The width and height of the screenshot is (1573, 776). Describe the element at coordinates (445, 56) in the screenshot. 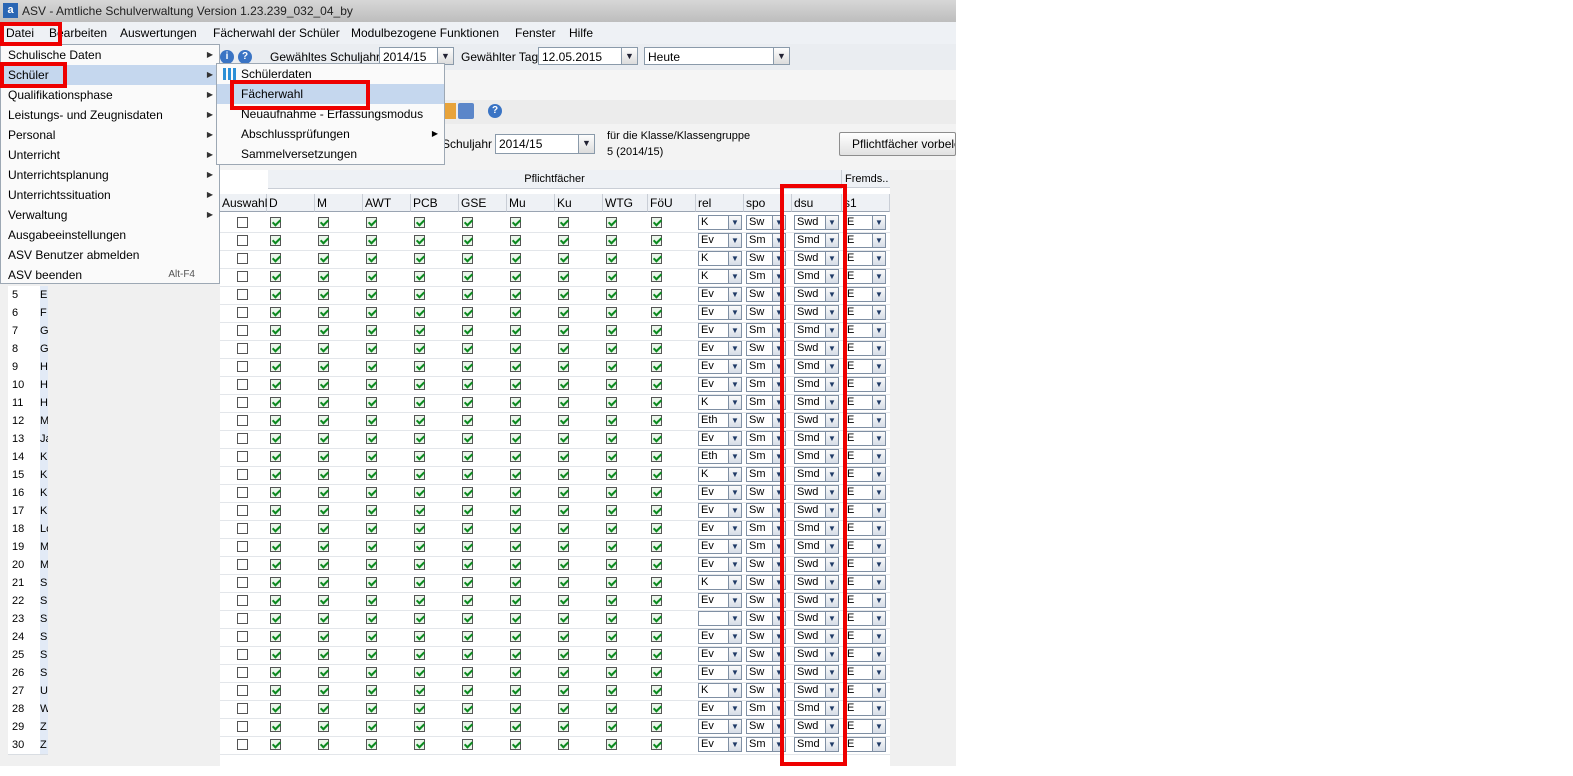

I see `chevron-down-icon: ▼` at that location.